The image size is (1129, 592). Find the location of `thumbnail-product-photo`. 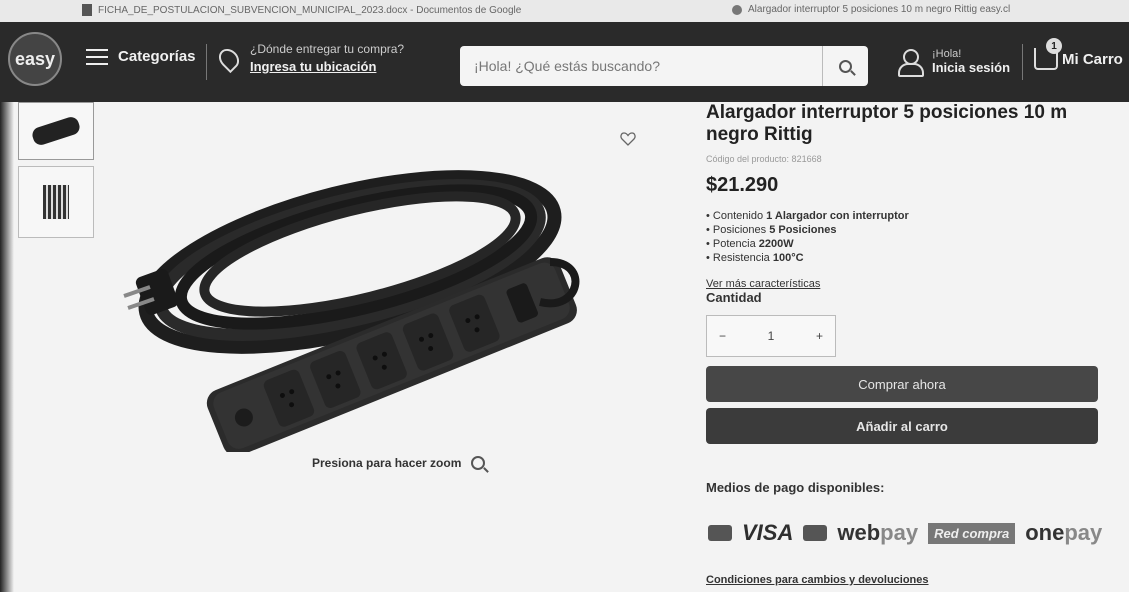

thumbnail-product-photo is located at coordinates (56, 131).